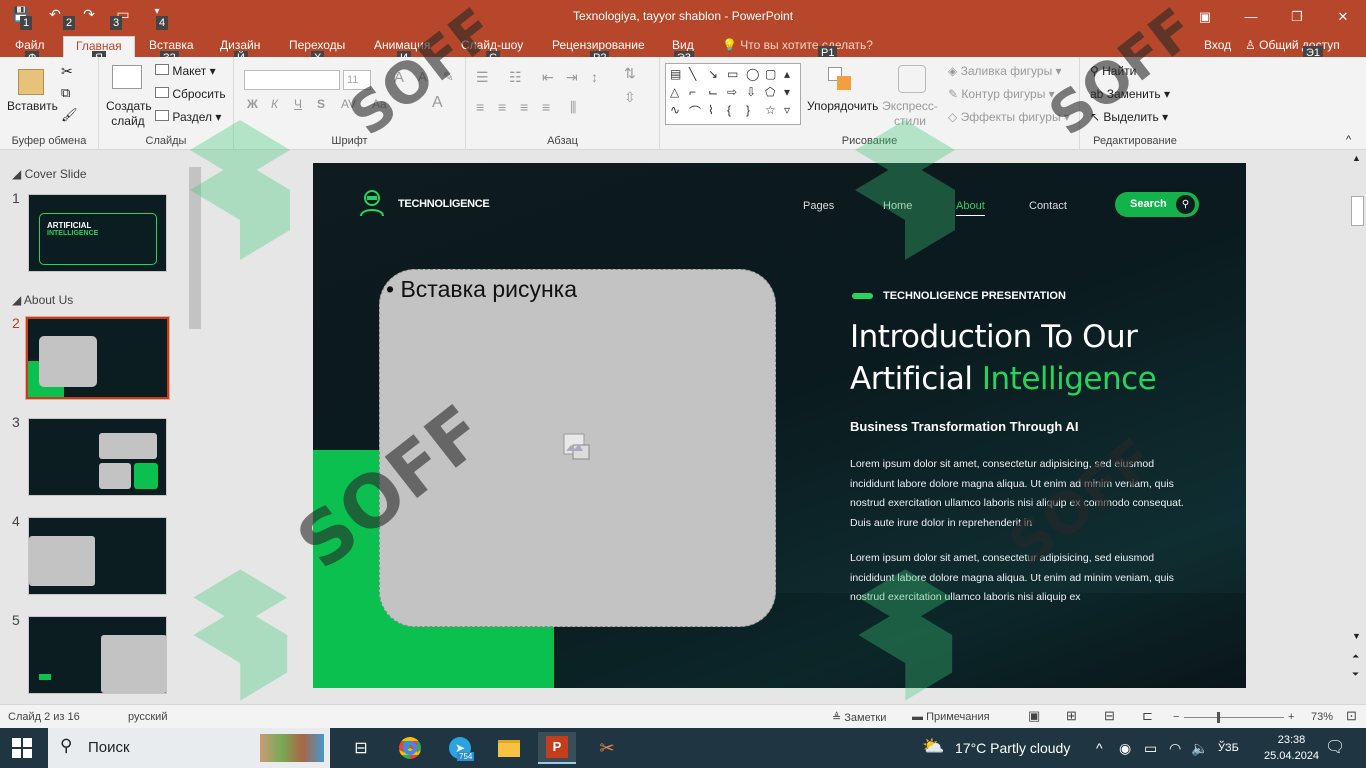 Image resolution: width=1366 pixels, height=768 pixels. What do you see at coordinates (1357, 211) in the screenshot?
I see `slide-scroll-thumb` at bounding box center [1357, 211].